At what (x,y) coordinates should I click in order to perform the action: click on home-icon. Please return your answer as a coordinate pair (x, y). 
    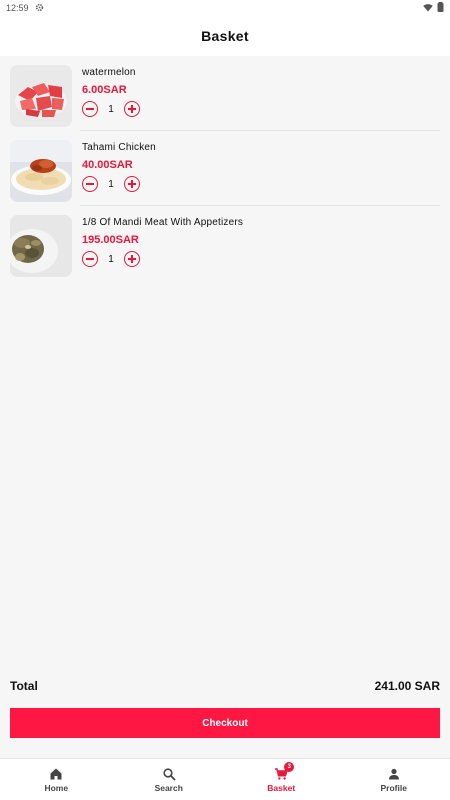
    Looking at the image, I should click on (56, 773).